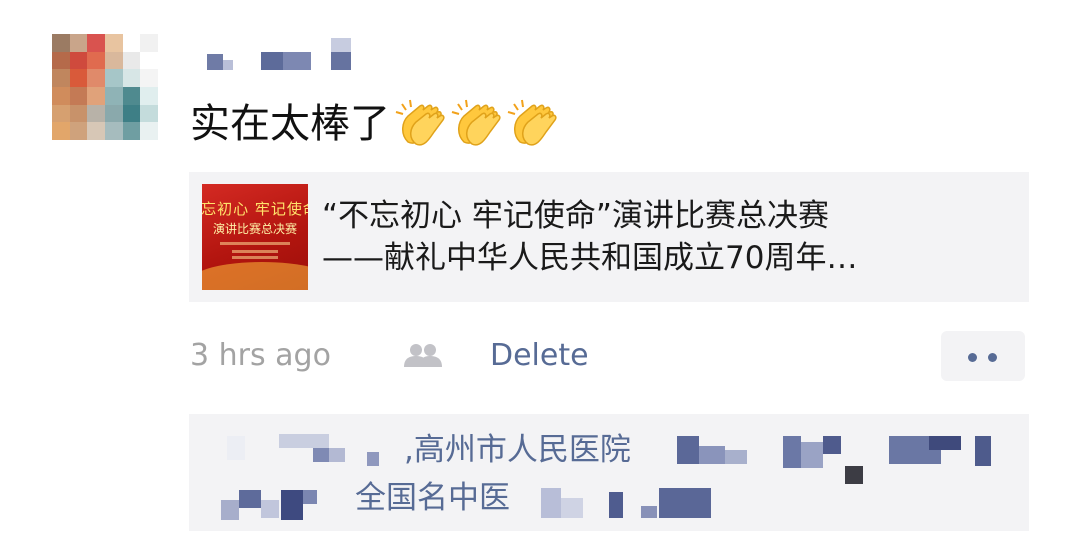 Image resolution: width=1080 pixels, height=554 pixels. What do you see at coordinates (280, 56) in the screenshot?
I see `username-redacted` at bounding box center [280, 56].